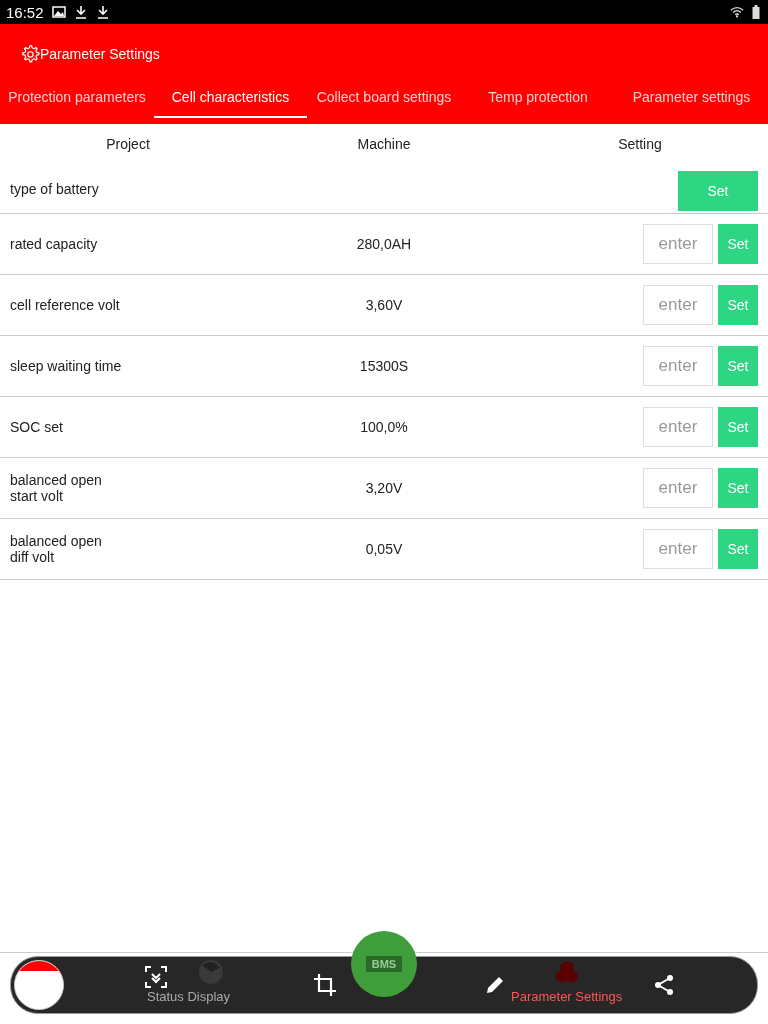 This screenshot has height=1024, width=768. What do you see at coordinates (56, 549) in the screenshot?
I see `parameter-name: balanced open diff volt` at bounding box center [56, 549].